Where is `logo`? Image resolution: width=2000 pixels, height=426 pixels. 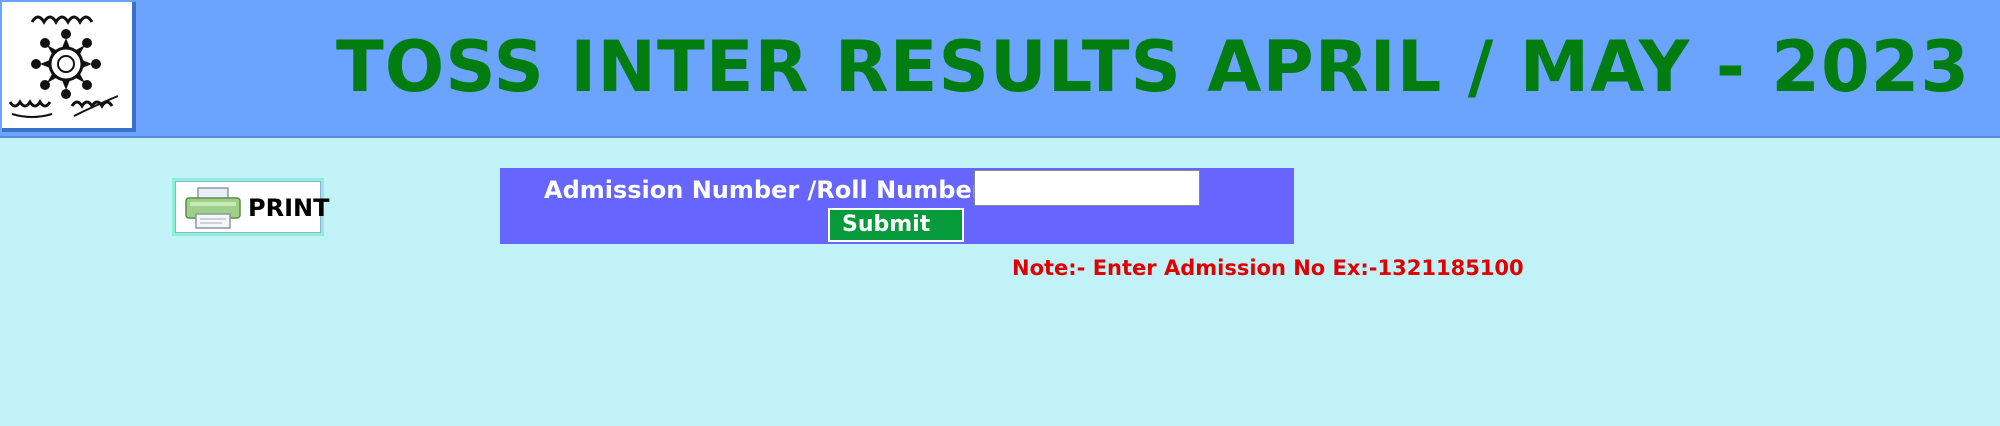
logo is located at coordinates (69, 67).